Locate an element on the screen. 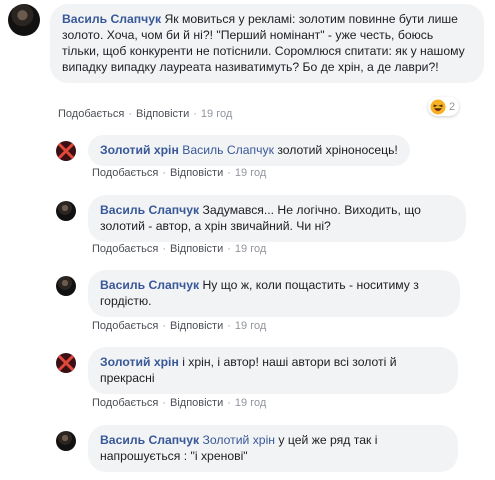 The width and height of the screenshot is (495, 480). mention-link: Василь Слапчук is located at coordinates (228, 150).